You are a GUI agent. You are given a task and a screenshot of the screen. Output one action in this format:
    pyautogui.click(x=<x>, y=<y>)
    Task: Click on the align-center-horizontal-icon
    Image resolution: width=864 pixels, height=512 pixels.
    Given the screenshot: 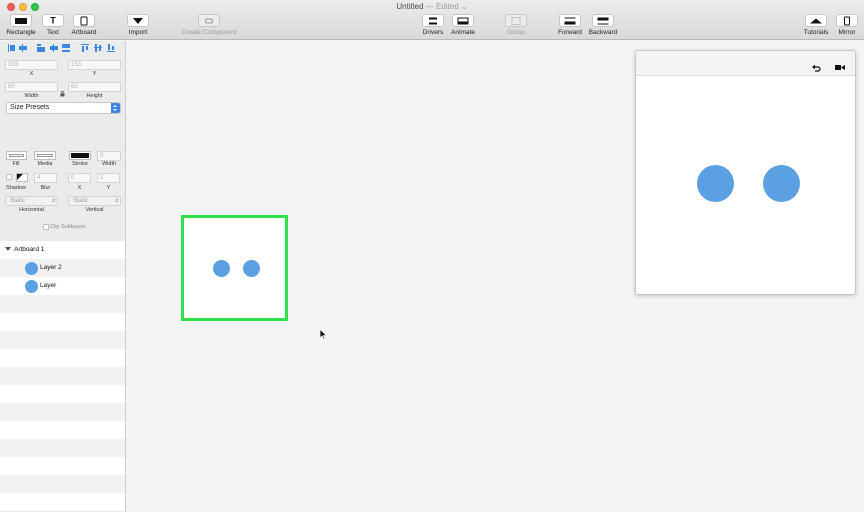 What is the action you would take?
    pyautogui.click(x=23, y=48)
    